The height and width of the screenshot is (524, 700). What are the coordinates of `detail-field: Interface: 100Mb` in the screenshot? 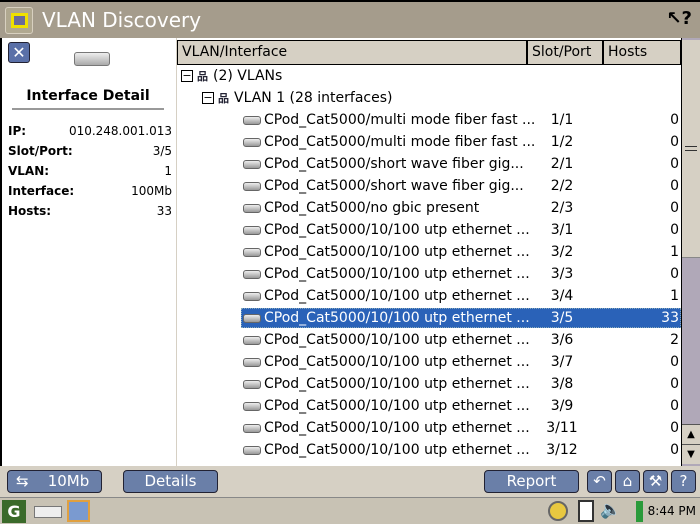 It's located at (90, 191).